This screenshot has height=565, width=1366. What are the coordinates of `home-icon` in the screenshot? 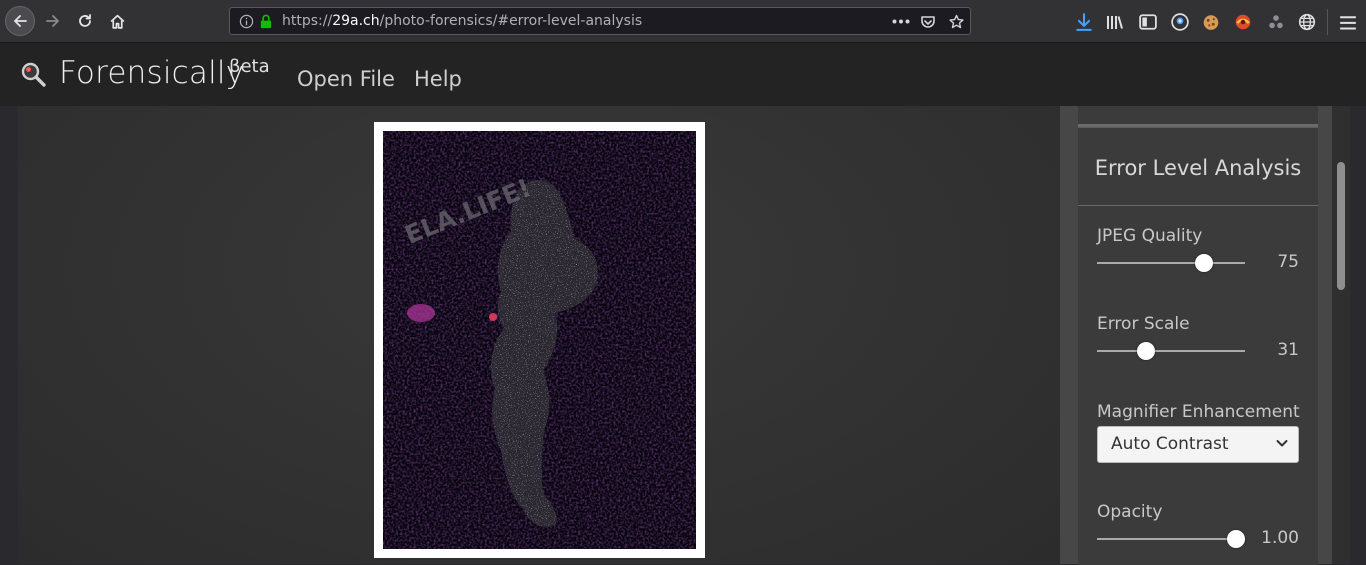 It's located at (117, 21).